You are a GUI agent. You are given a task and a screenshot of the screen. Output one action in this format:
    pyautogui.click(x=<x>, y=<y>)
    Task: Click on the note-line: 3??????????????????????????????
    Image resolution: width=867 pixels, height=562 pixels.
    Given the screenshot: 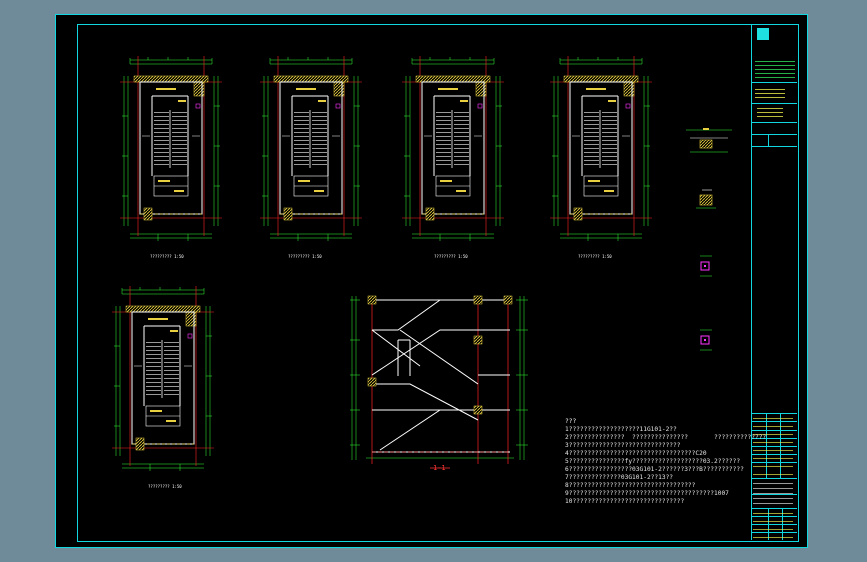 What is the action you would take?
    pyautogui.click(x=623, y=446)
    